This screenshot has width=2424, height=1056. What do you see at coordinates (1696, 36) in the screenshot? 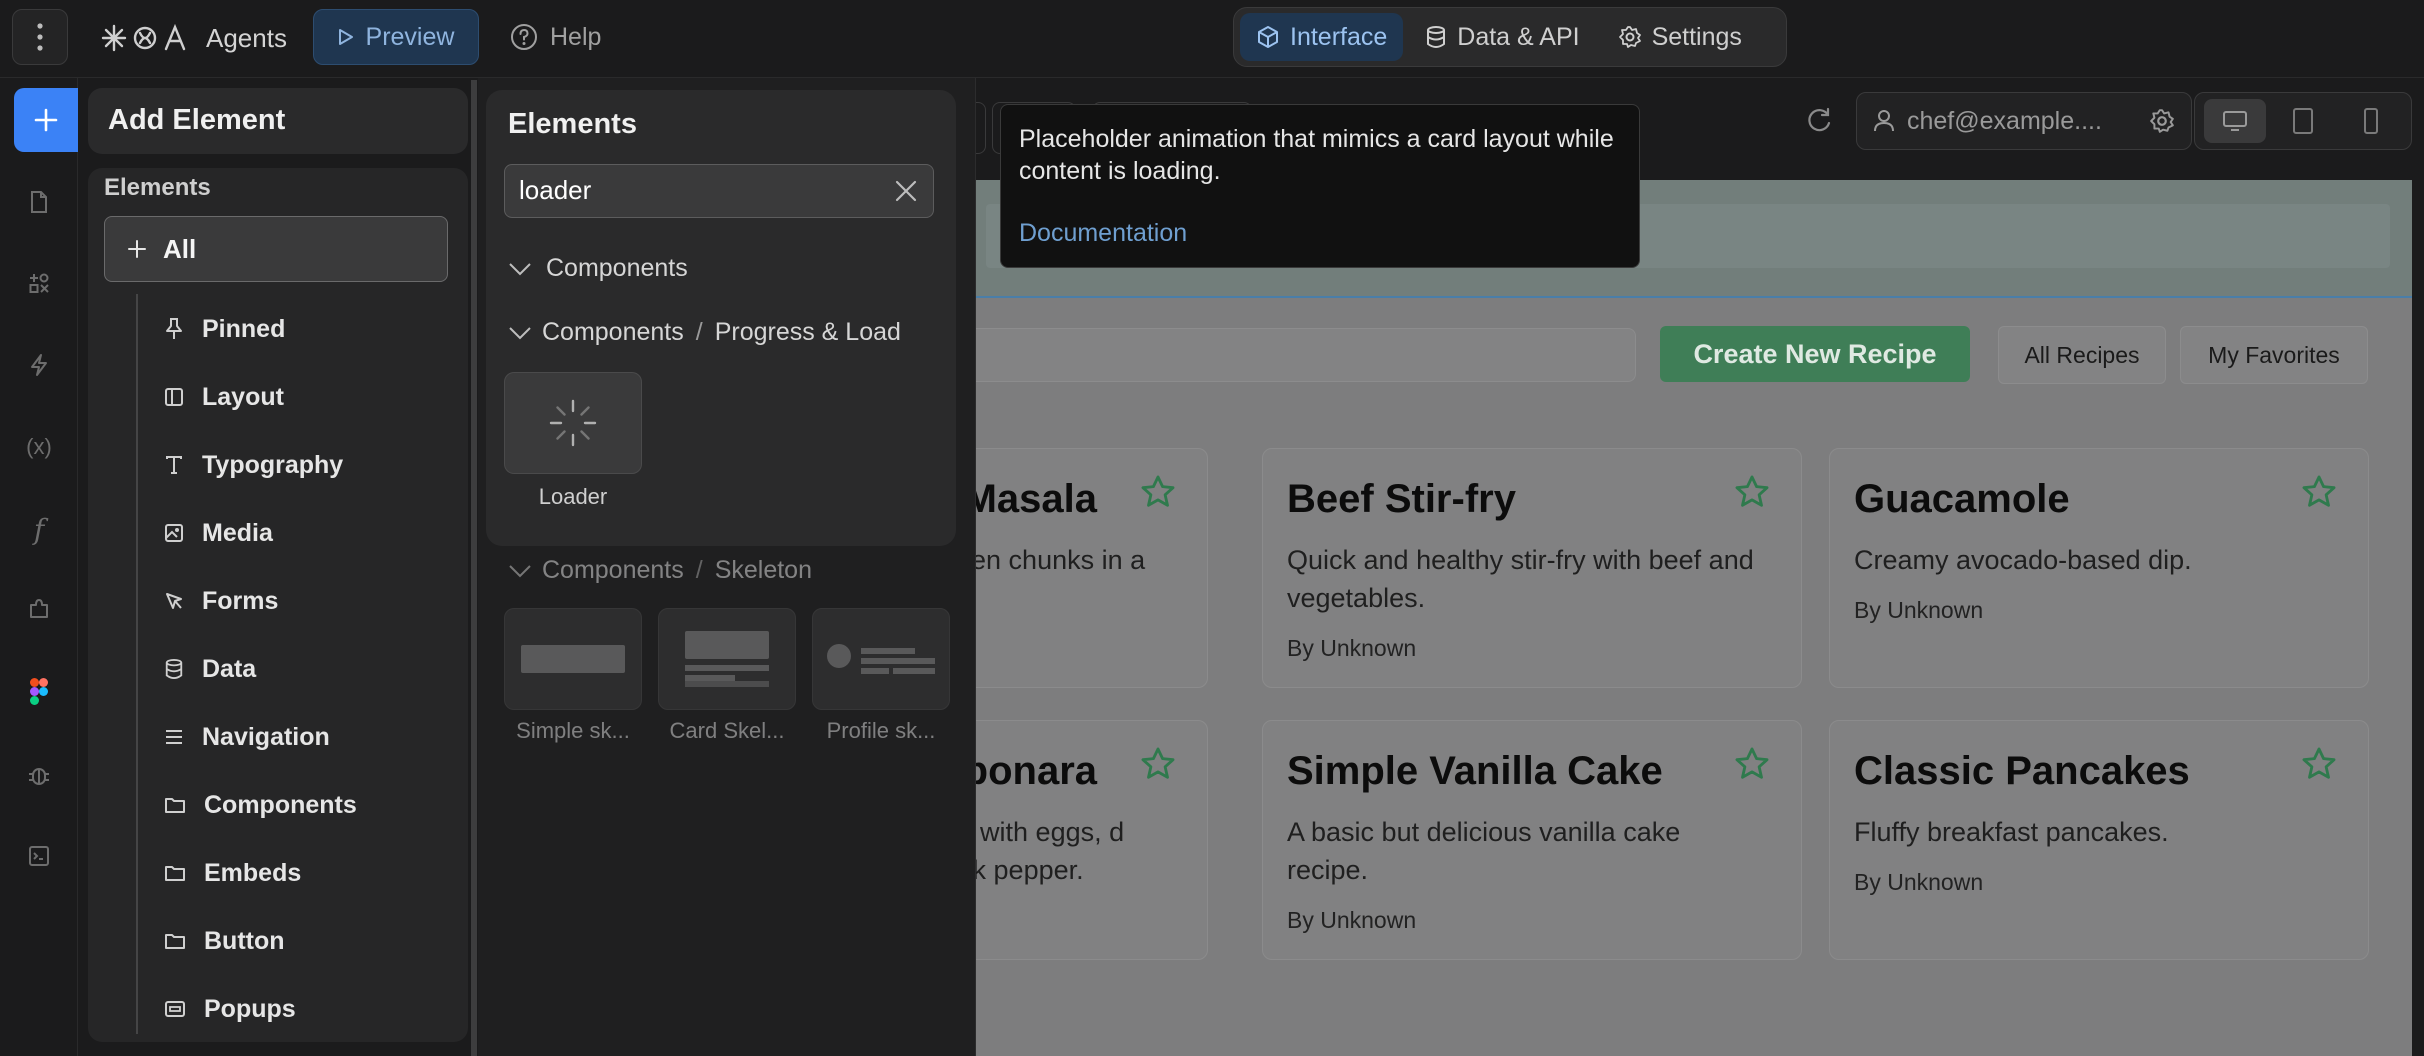
I see `tab-label: Settings` at bounding box center [1696, 36].